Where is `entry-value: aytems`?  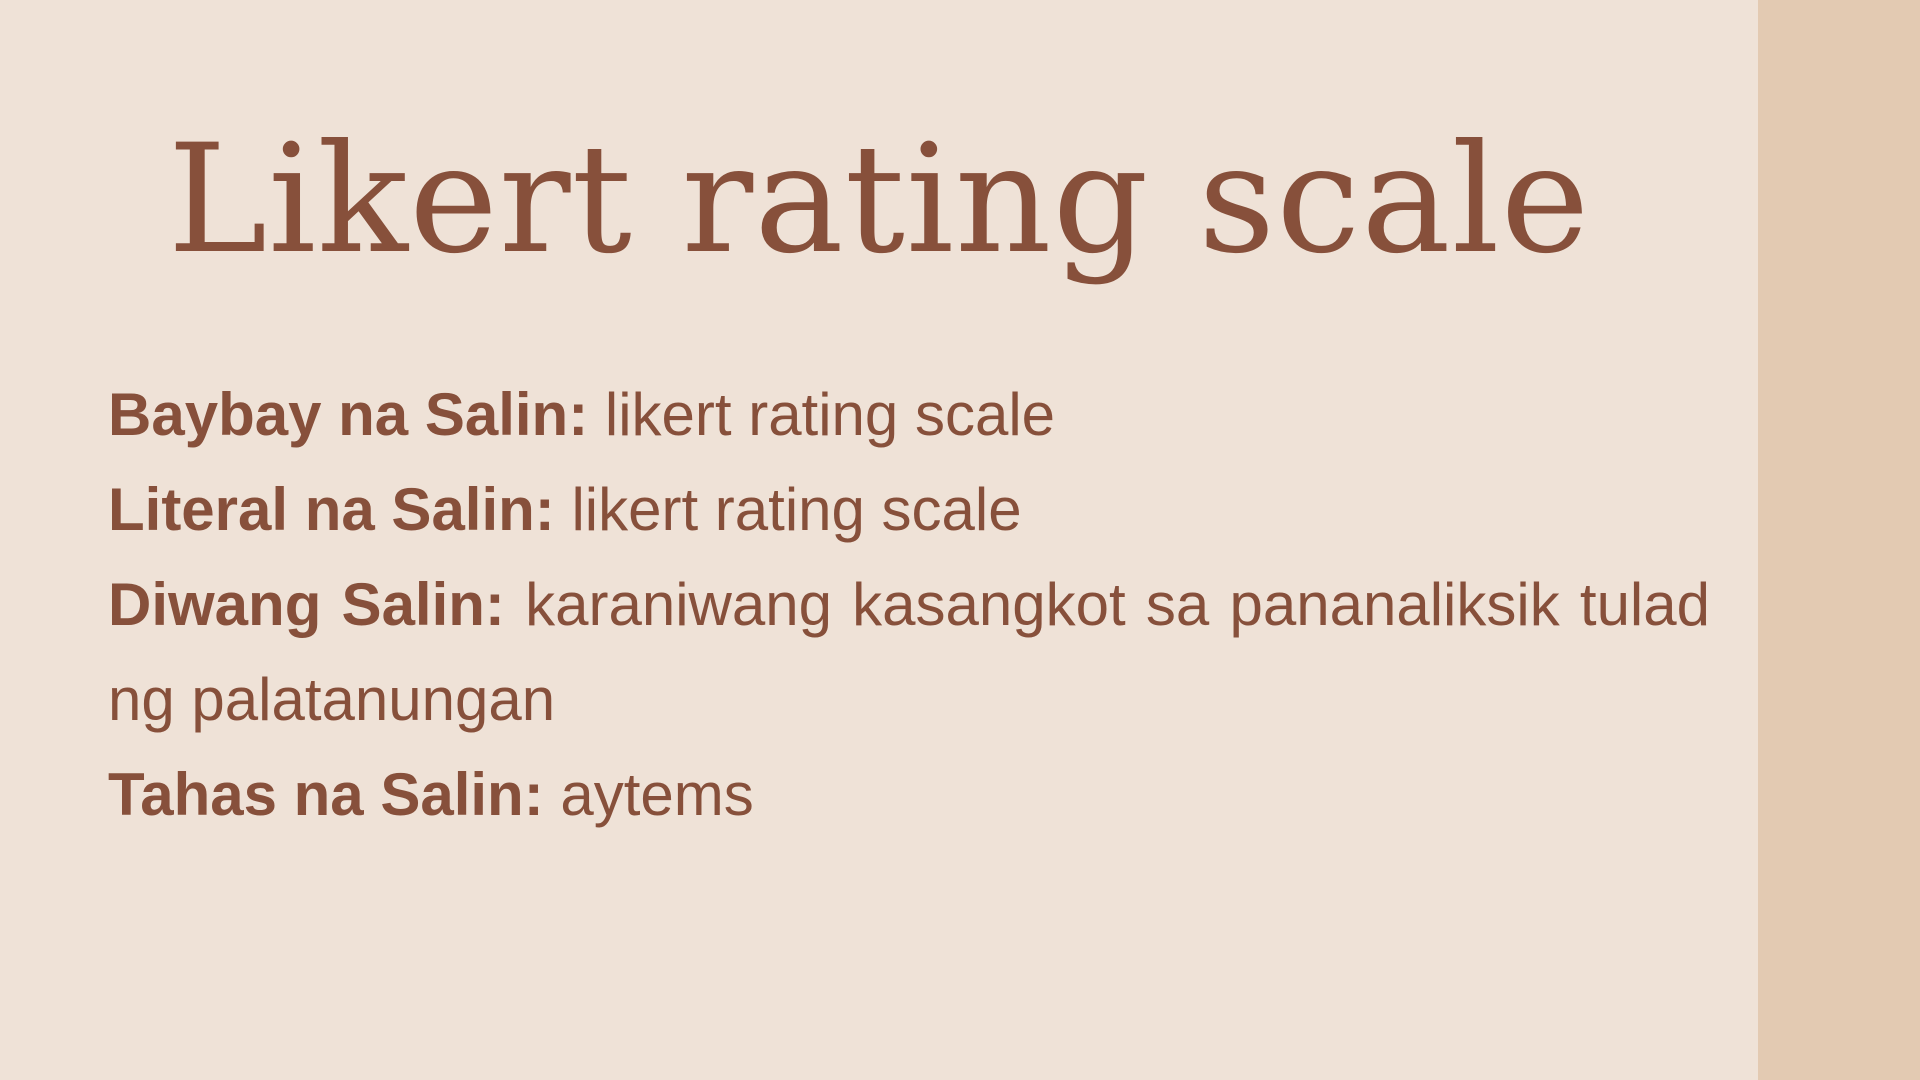
entry-value: aytems is located at coordinates (657, 794).